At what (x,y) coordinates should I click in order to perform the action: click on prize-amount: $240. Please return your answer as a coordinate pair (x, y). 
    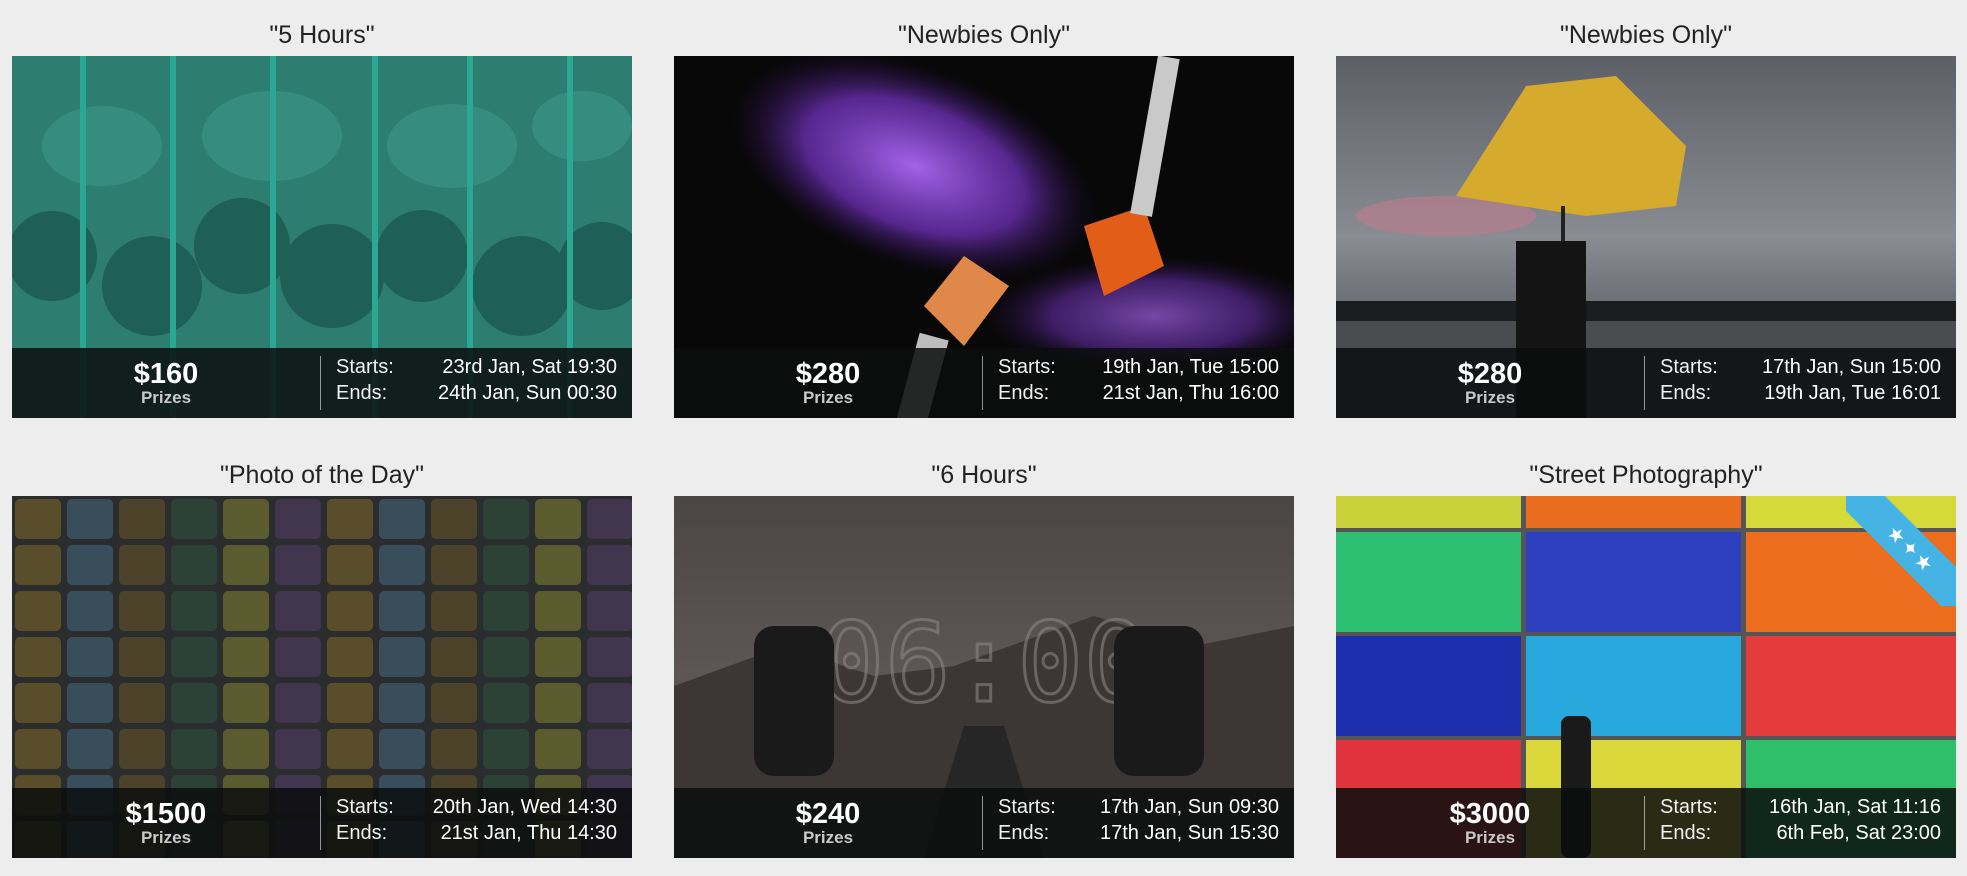
    Looking at the image, I should click on (828, 814).